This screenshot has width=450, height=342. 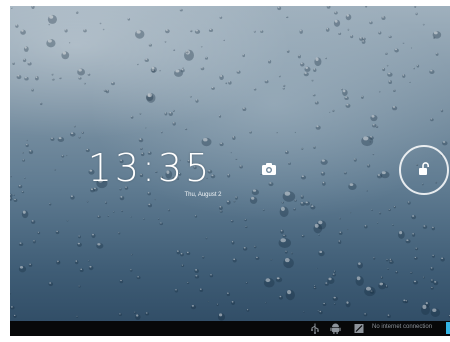 I want to click on notification-icon, so click(x=359, y=328).